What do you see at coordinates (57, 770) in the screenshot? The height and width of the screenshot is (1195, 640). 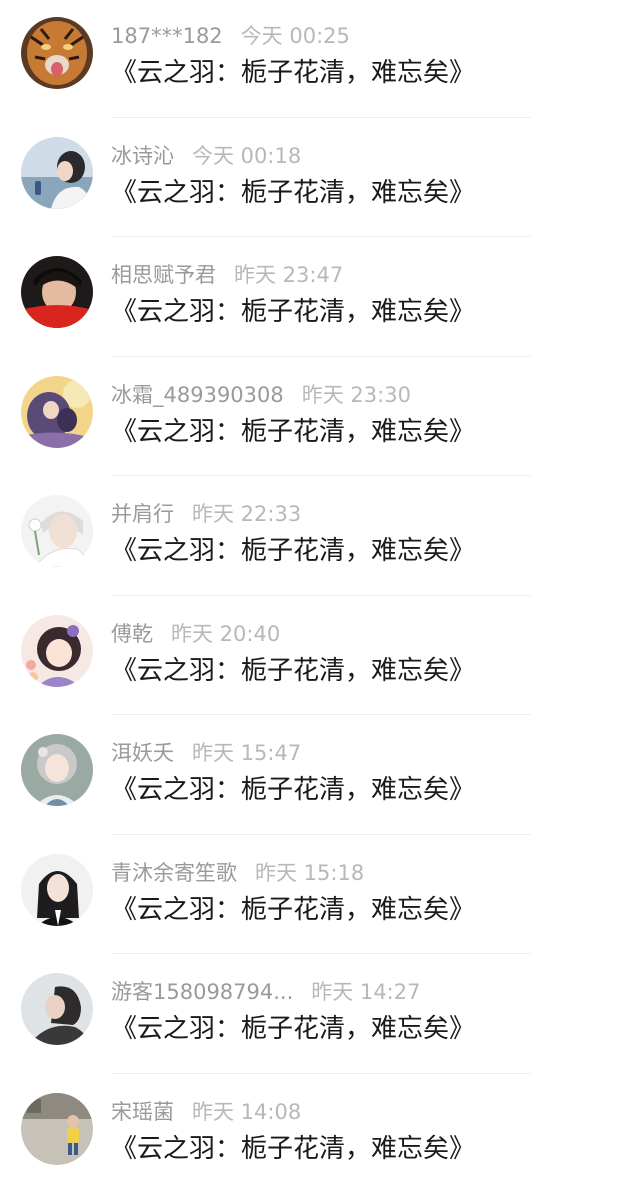 I see `anime-girl-avatar-icon` at bounding box center [57, 770].